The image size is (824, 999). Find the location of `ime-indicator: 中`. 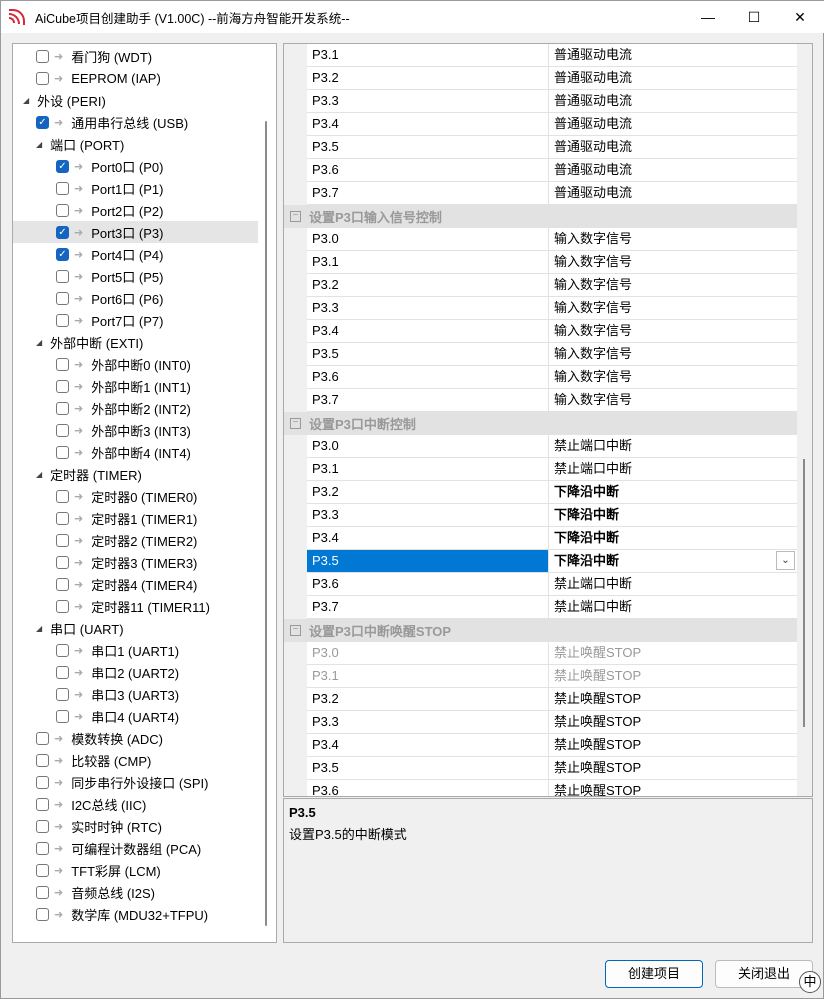

ime-indicator: 中 is located at coordinates (810, 982).